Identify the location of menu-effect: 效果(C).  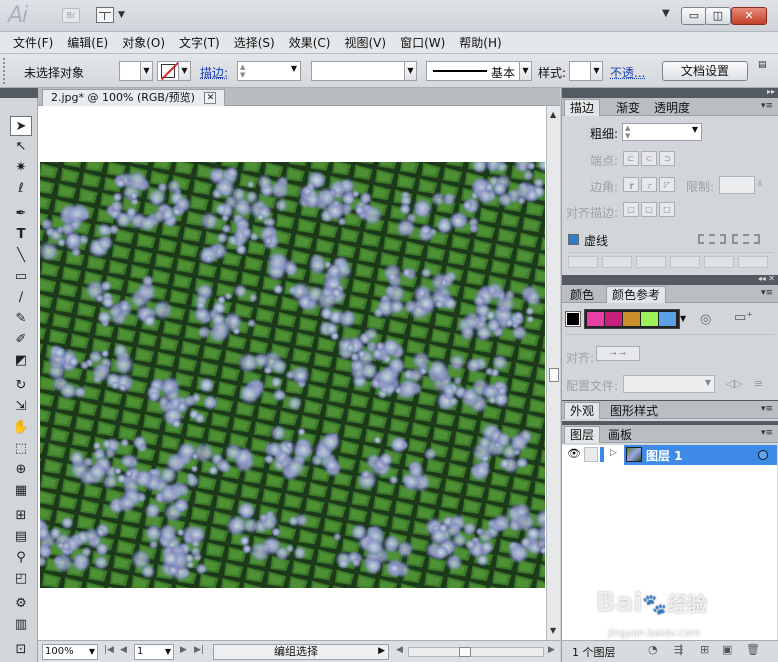
(310, 43).